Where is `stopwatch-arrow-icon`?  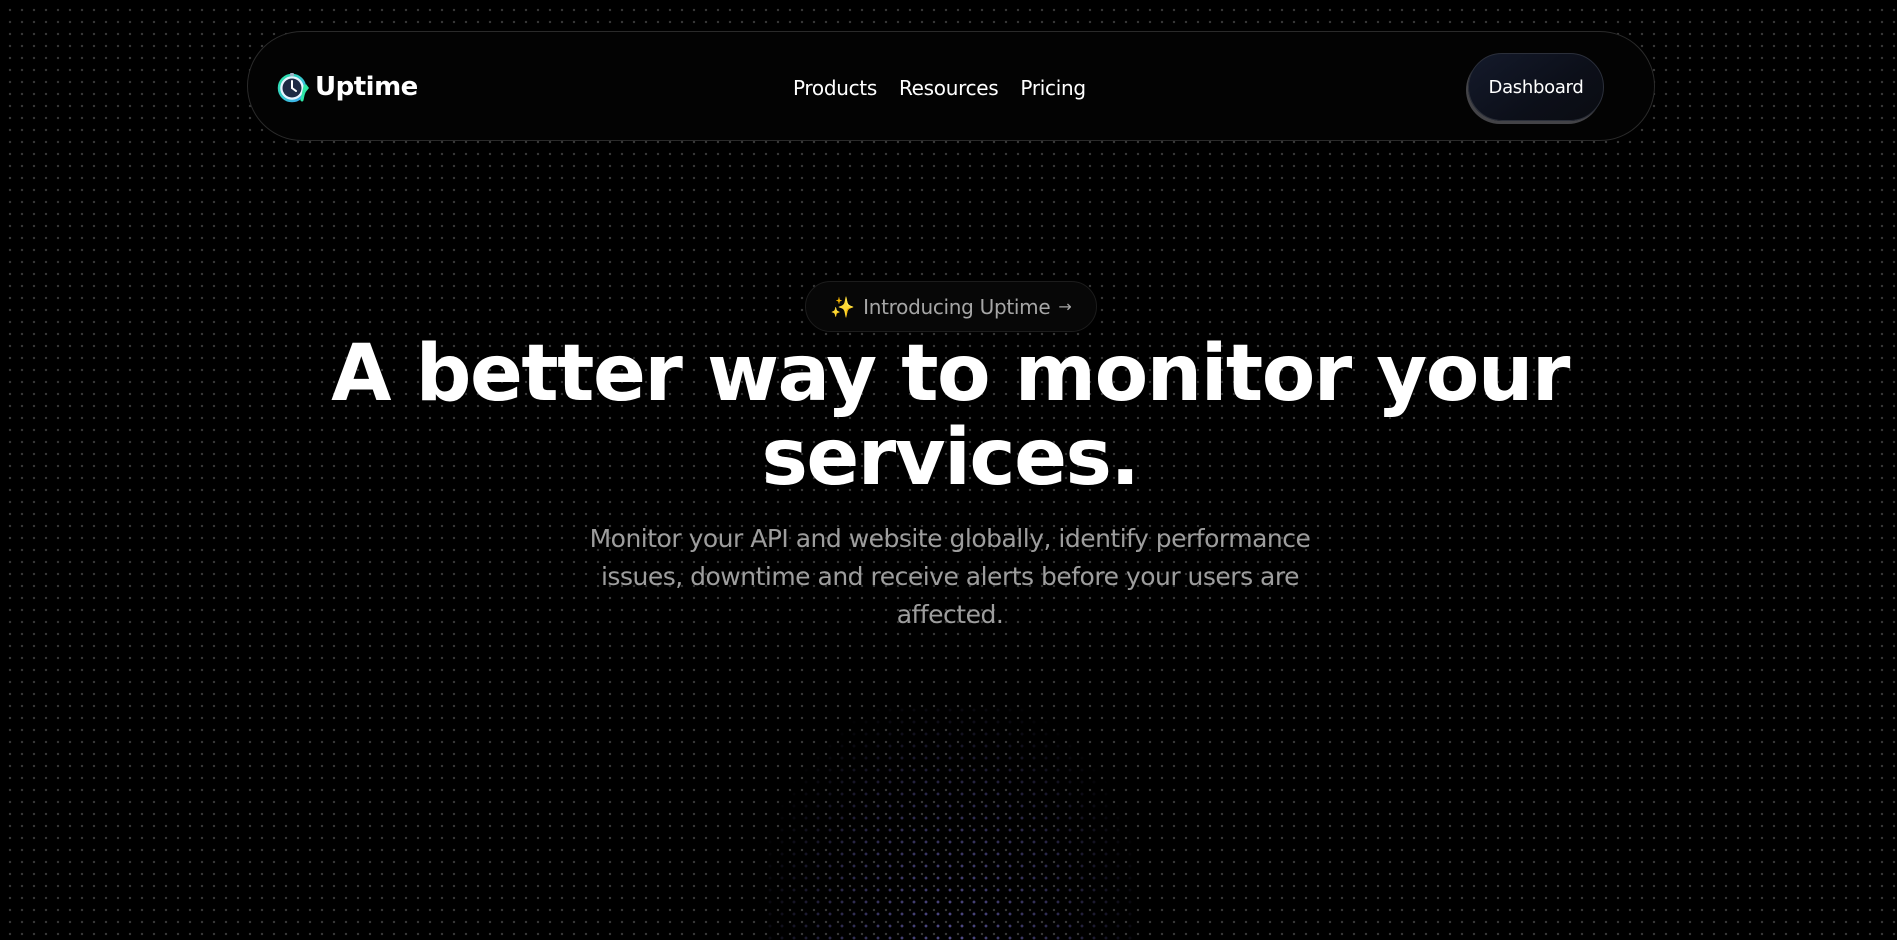
stopwatch-arrow-icon is located at coordinates (293, 88).